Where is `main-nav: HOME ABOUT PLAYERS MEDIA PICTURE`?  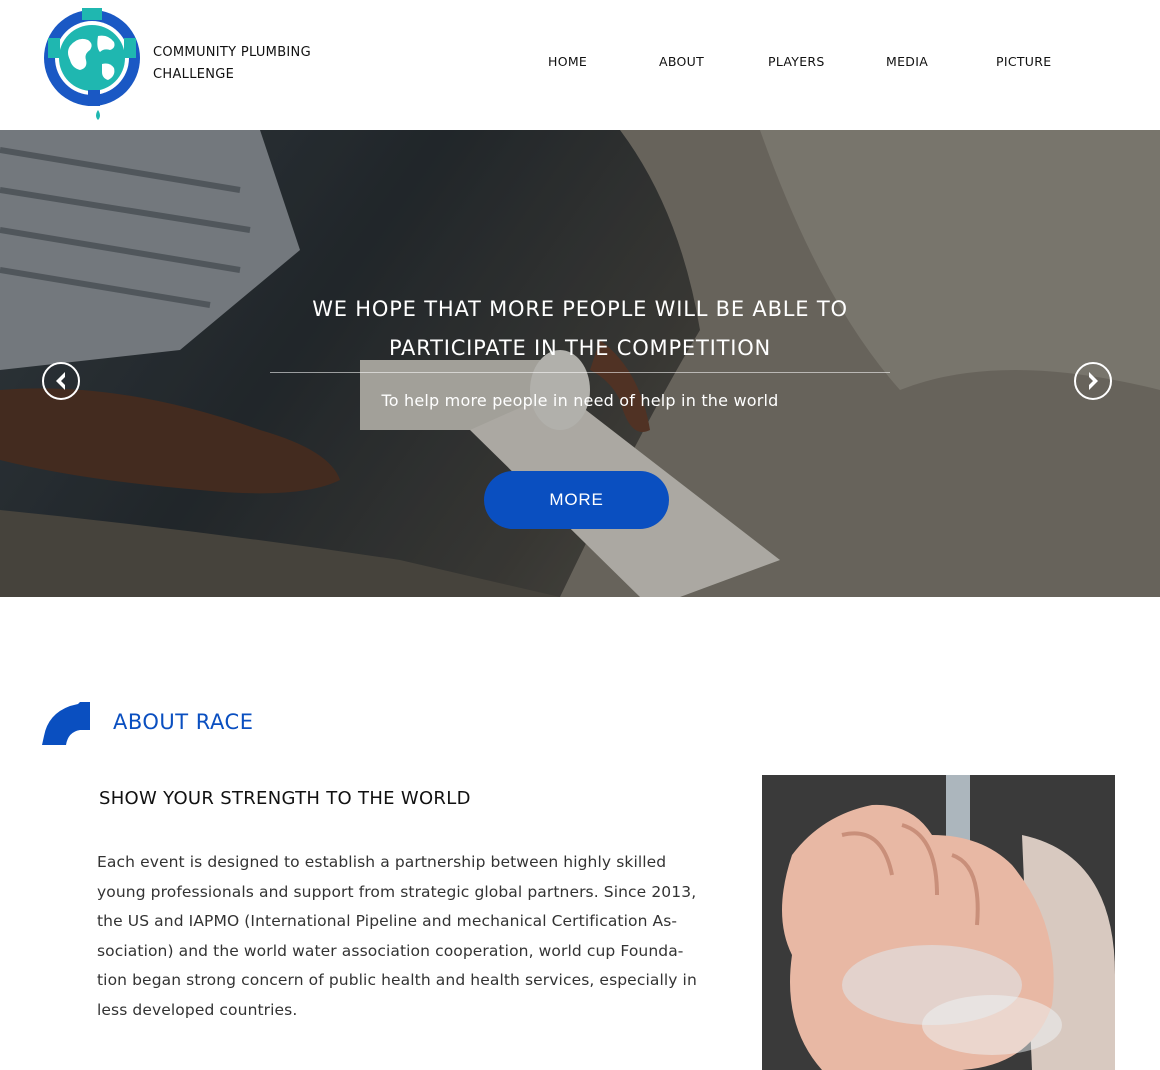 main-nav: HOME ABOUT PLAYERS MEDIA PICTURE is located at coordinates (580, 64).